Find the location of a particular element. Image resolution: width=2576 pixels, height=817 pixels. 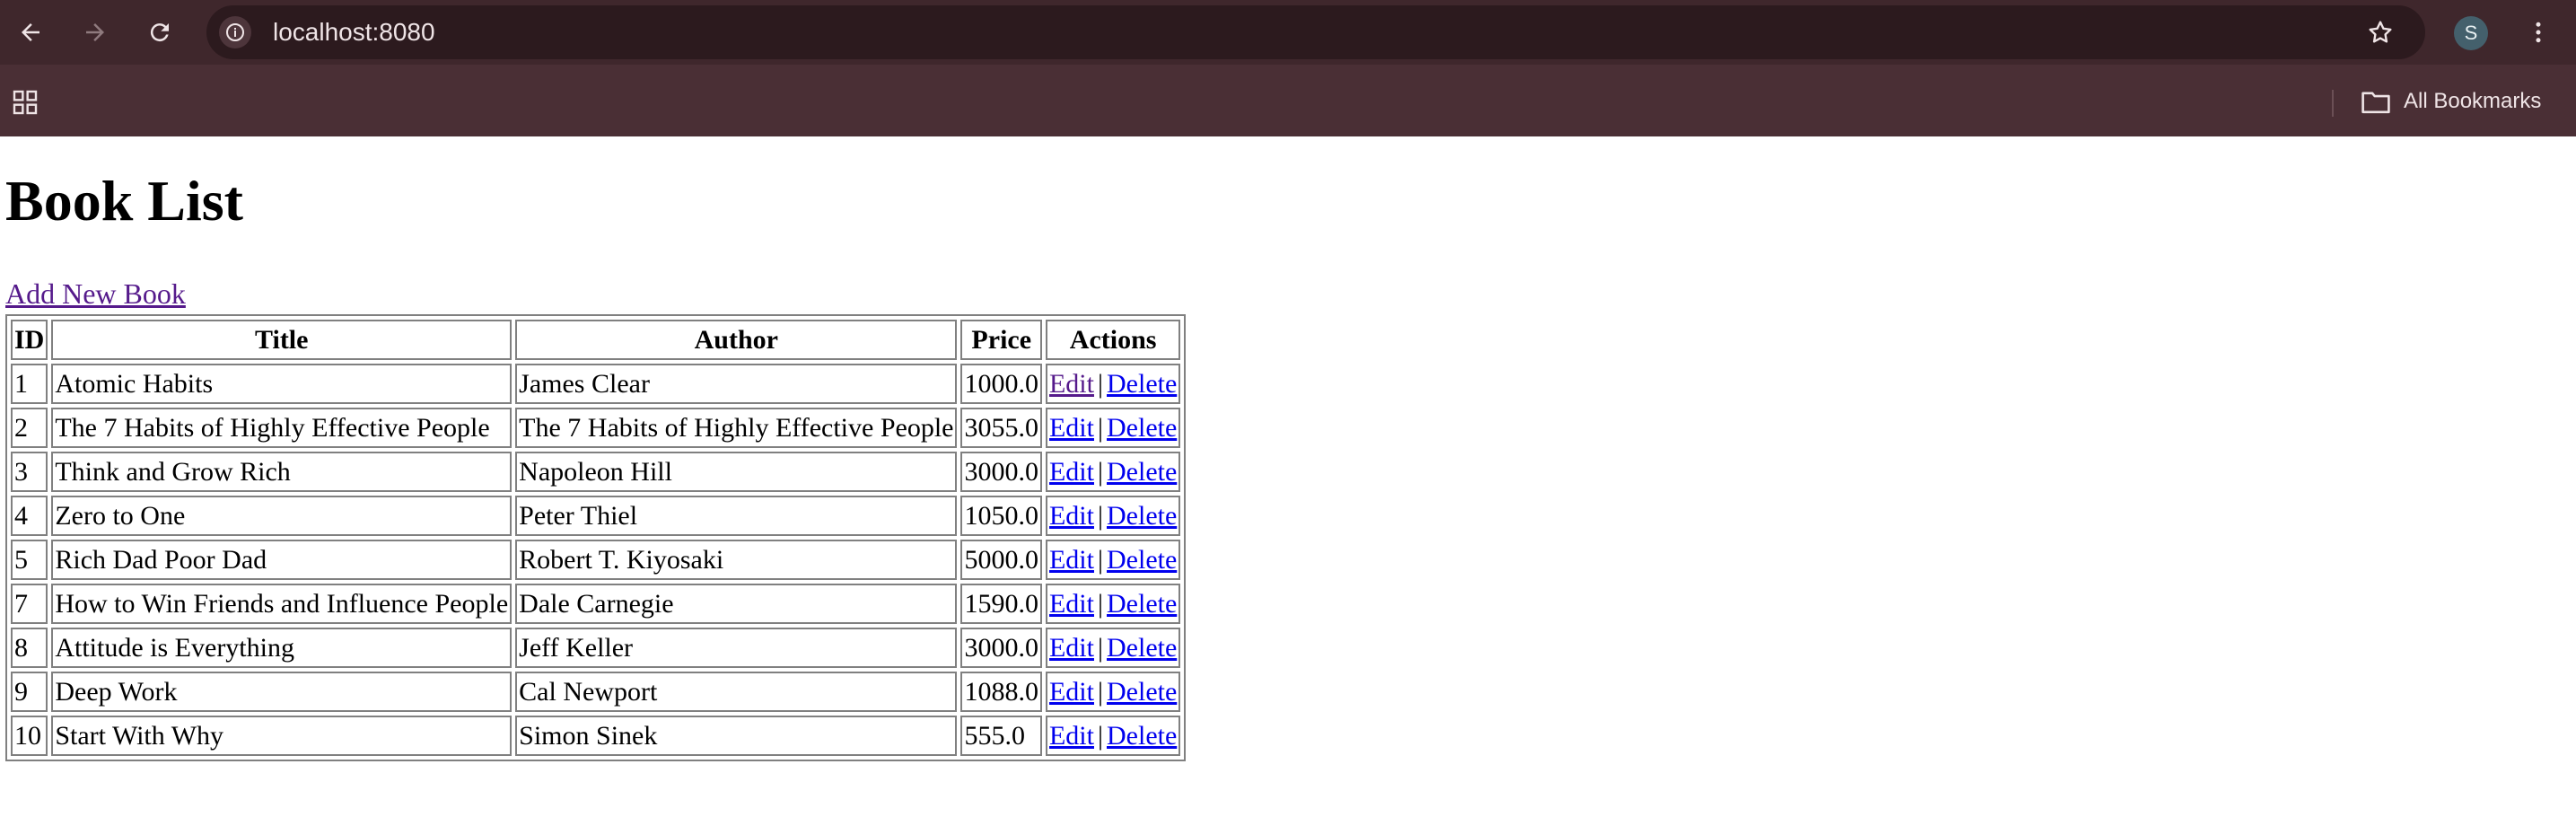

all-bookmarks-button: All Bookmarks is located at coordinates (2451, 102).